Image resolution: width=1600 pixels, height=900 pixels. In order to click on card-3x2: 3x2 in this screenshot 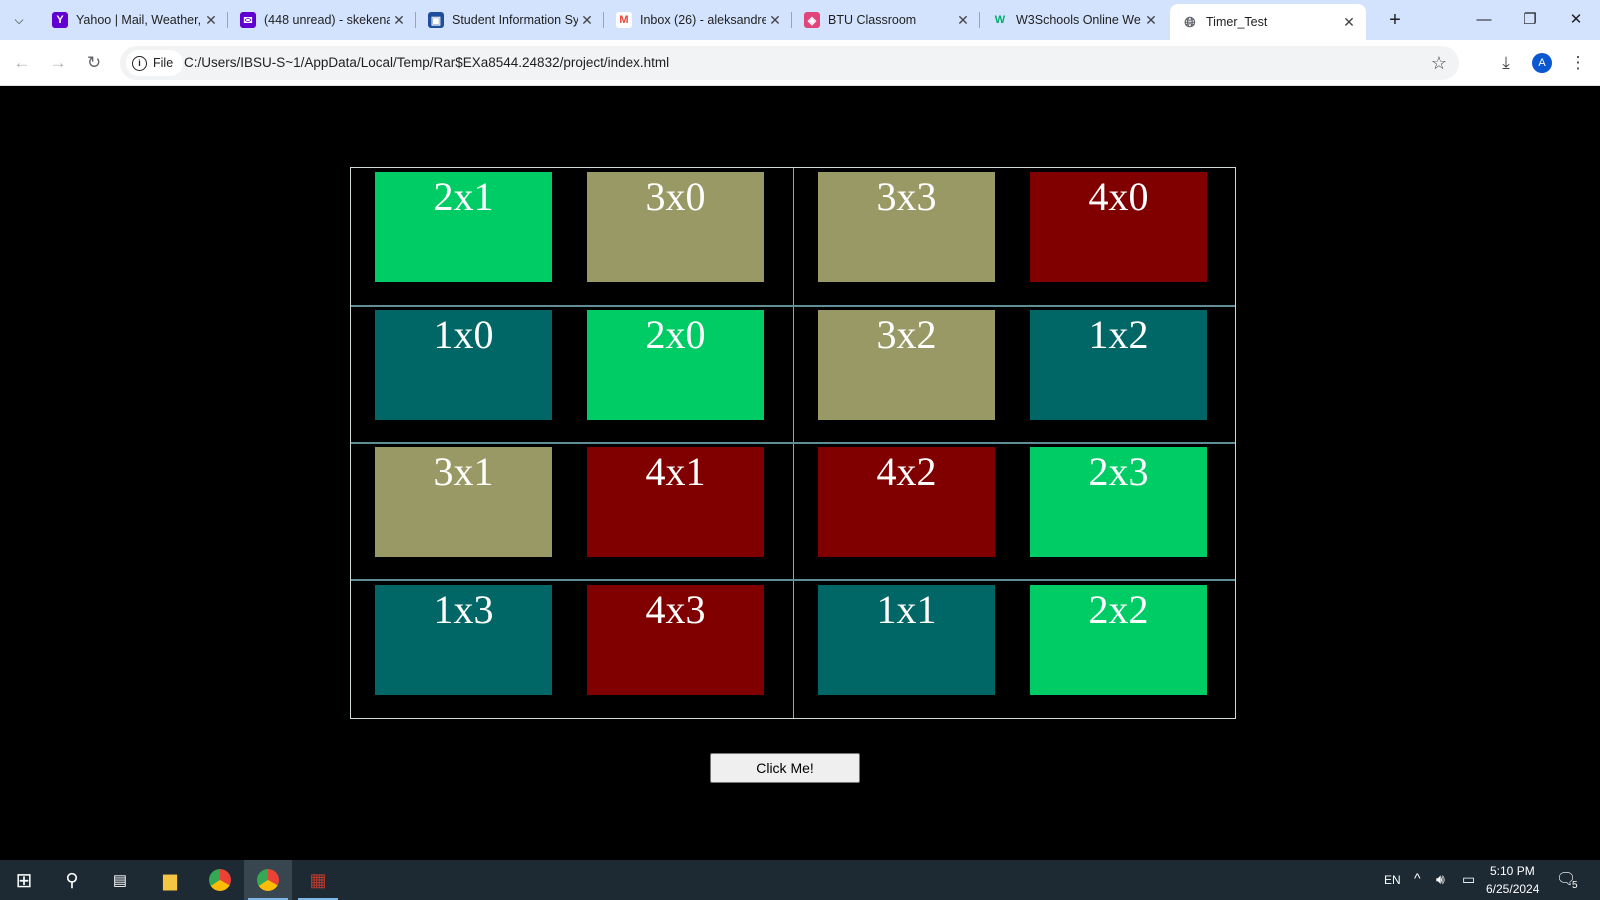, I will do `click(906, 365)`.